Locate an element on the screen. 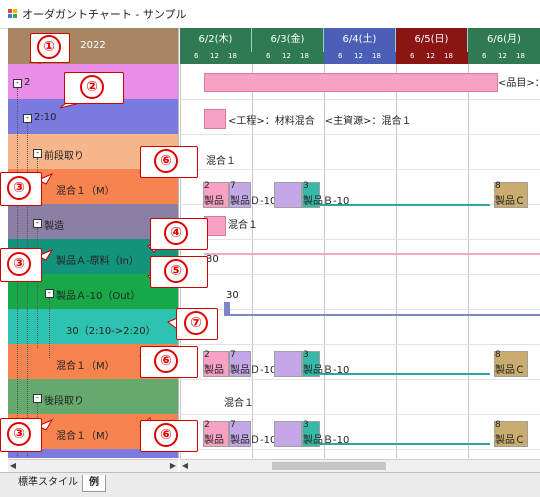 The height and width of the screenshot is (497, 540). pre-setup-label: 混合１ is located at coordinates (221, 161).